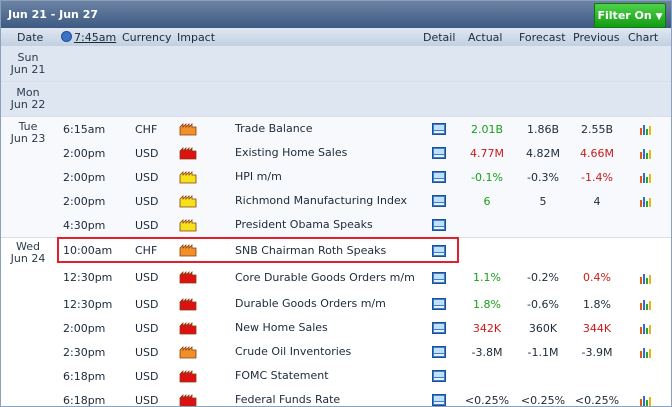 Image resolution: width=672 pixels, height=407 pixels. What do you see at coordinates (543, 129) in the screenshot?
I see `forecast-value: 1.86B` at bounding box center [543, 129].